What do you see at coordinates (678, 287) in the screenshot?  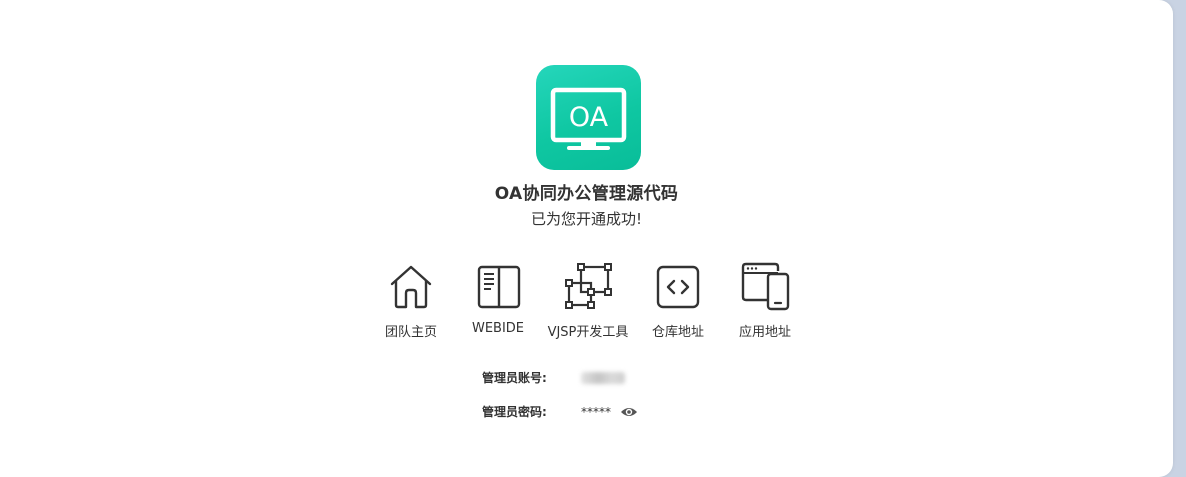 I see `code-brackets-icon` at bounding box center [678, 287].